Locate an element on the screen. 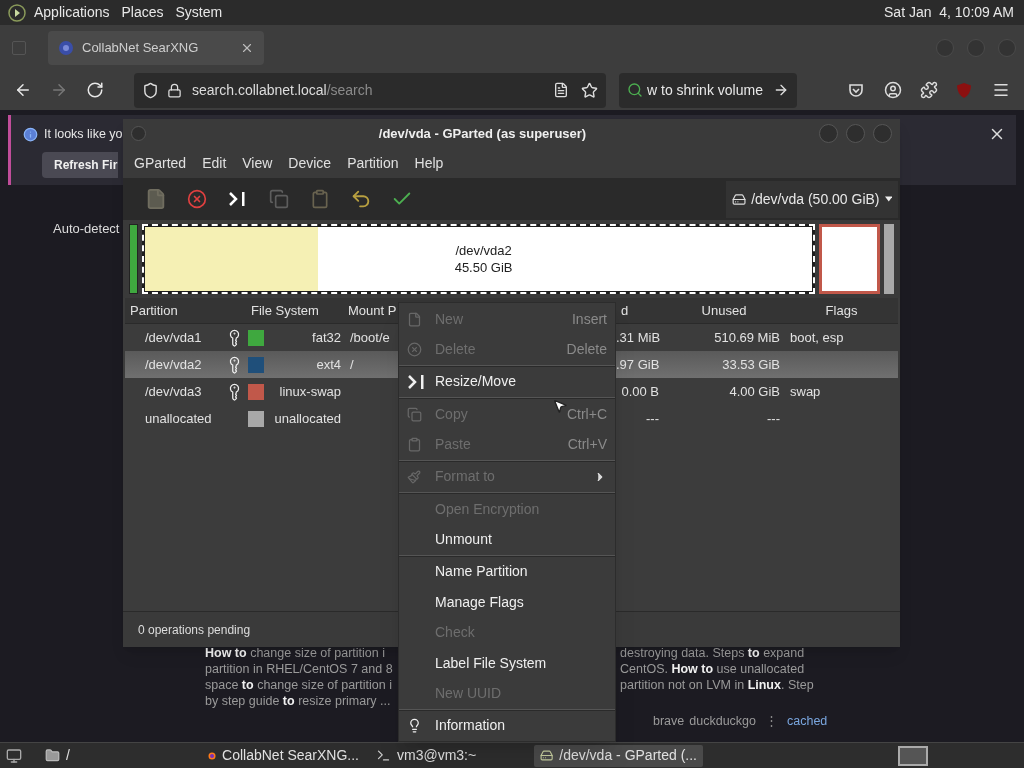  search-field: w to shrink volume is located at coordinates (708, 90).